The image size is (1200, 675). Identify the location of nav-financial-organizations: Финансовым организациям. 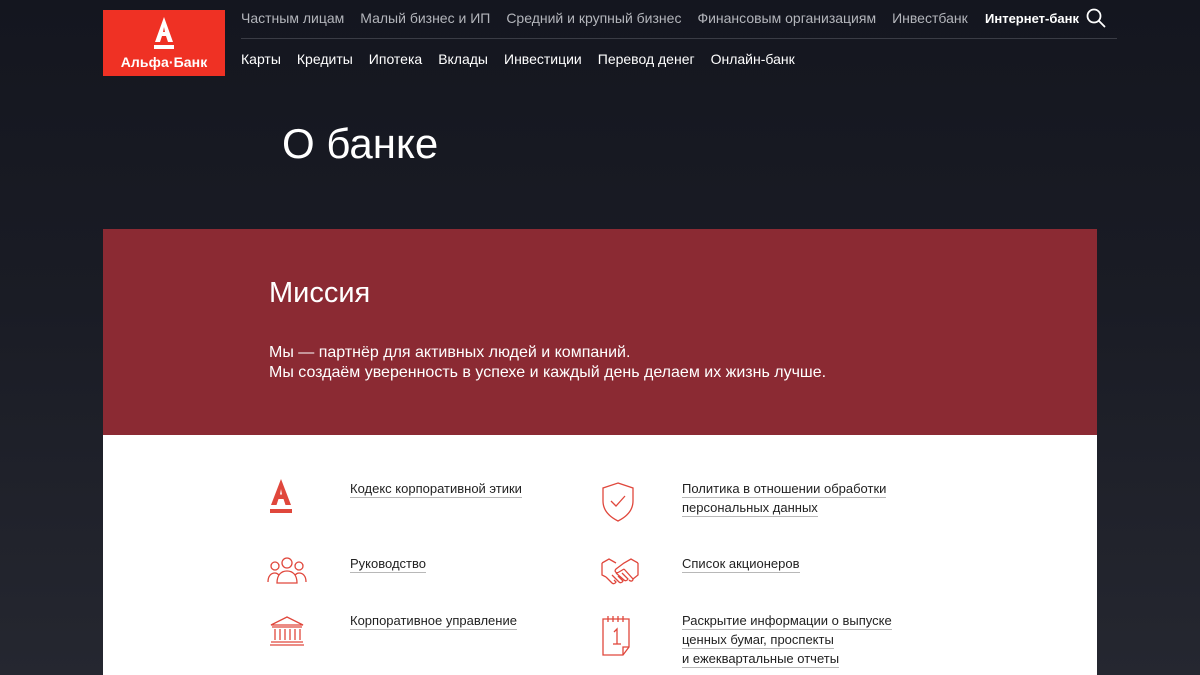
(786, 19).